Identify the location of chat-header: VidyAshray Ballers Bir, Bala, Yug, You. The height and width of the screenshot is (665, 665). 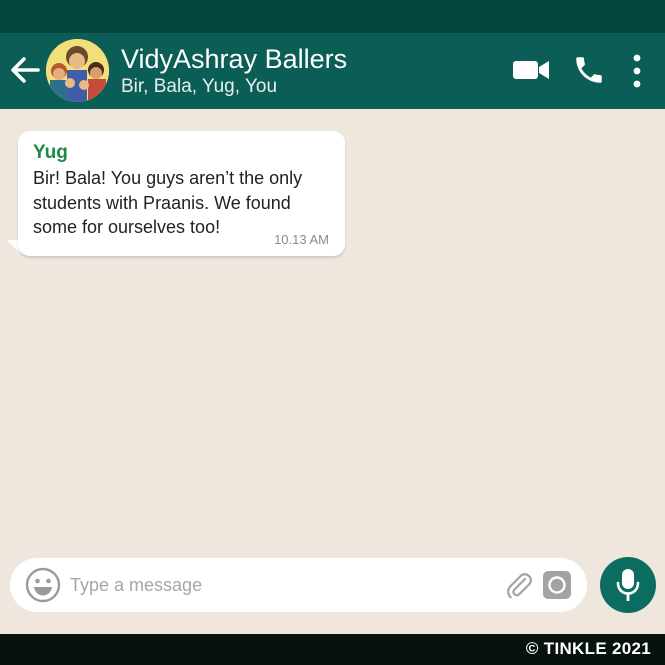
(332, 71).